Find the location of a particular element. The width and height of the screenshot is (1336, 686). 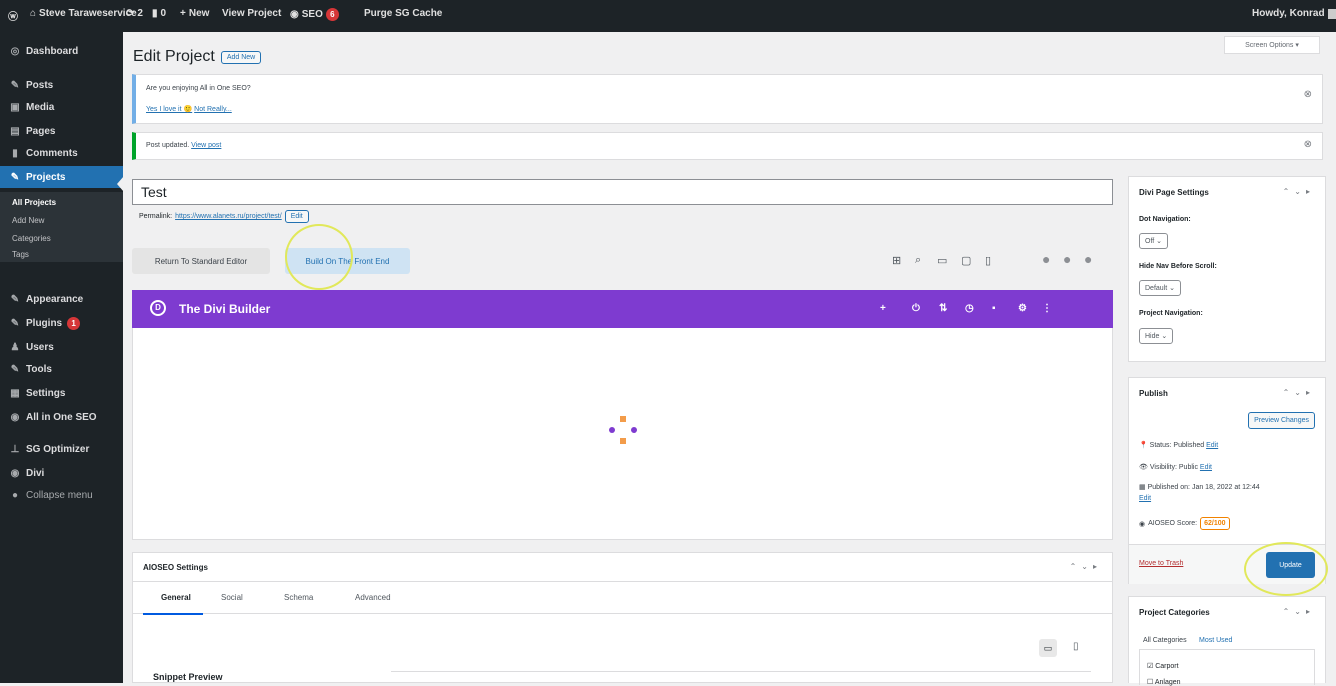

updates-link: ⟳ 2 is located at coordinates (134, 13).